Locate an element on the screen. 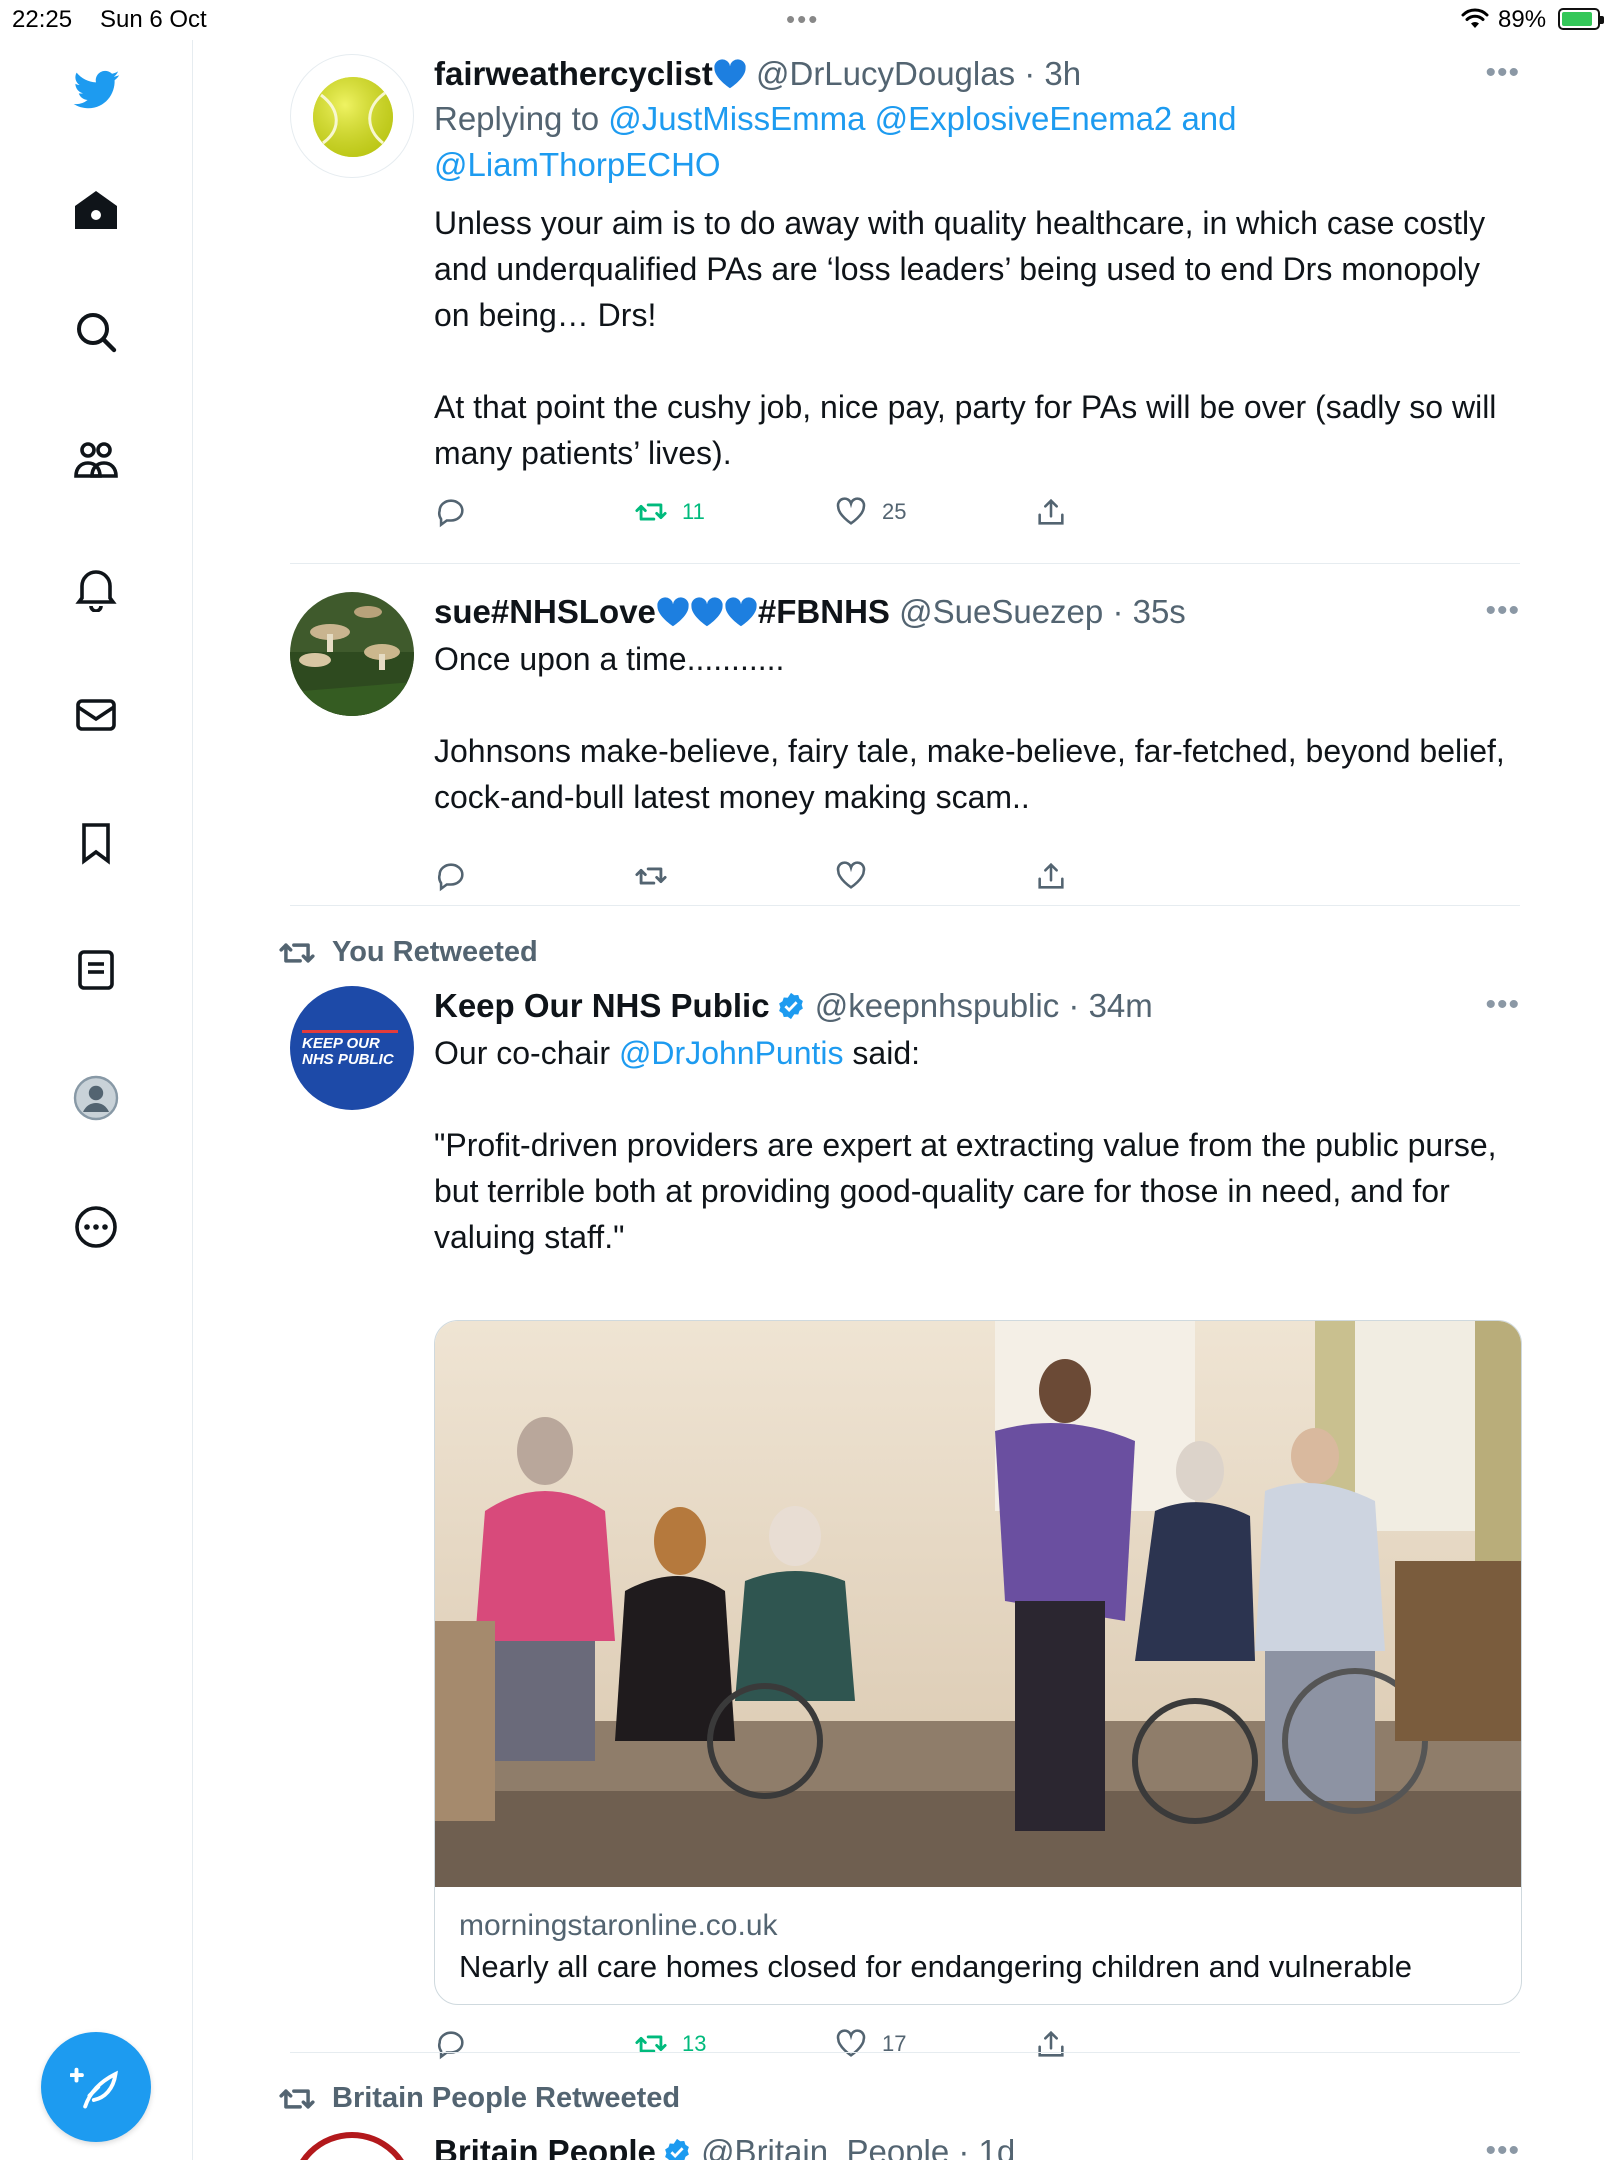 The height and width of the screenshot is (2160, 1620). compose-feather-icon is located at coordinates (94, 2088).